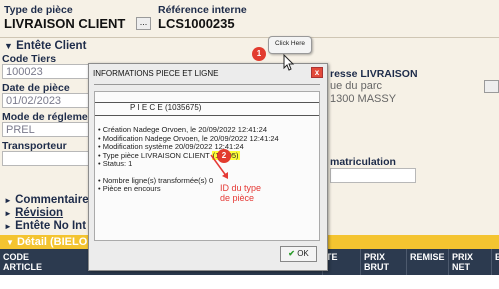 The image size is (499, 289). Describe the element at coordinates (156, 73) in the screenshot. I see `dialog-title: INFORMATIONS PIECE ET LIGNE` at that location.